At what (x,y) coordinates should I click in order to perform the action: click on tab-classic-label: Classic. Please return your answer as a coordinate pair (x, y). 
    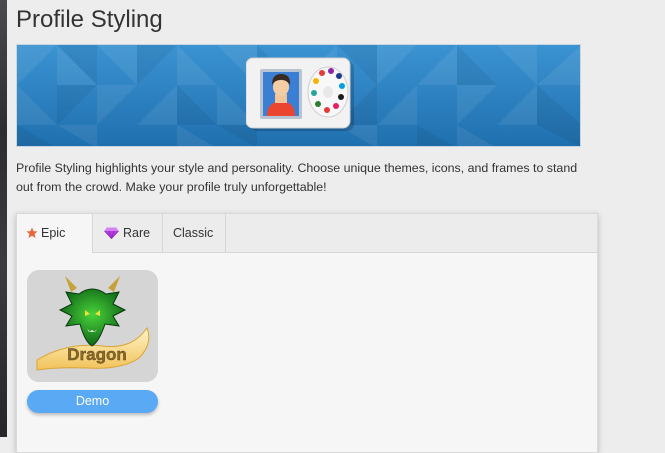
    Looking at the image, I should click on (193, 233).